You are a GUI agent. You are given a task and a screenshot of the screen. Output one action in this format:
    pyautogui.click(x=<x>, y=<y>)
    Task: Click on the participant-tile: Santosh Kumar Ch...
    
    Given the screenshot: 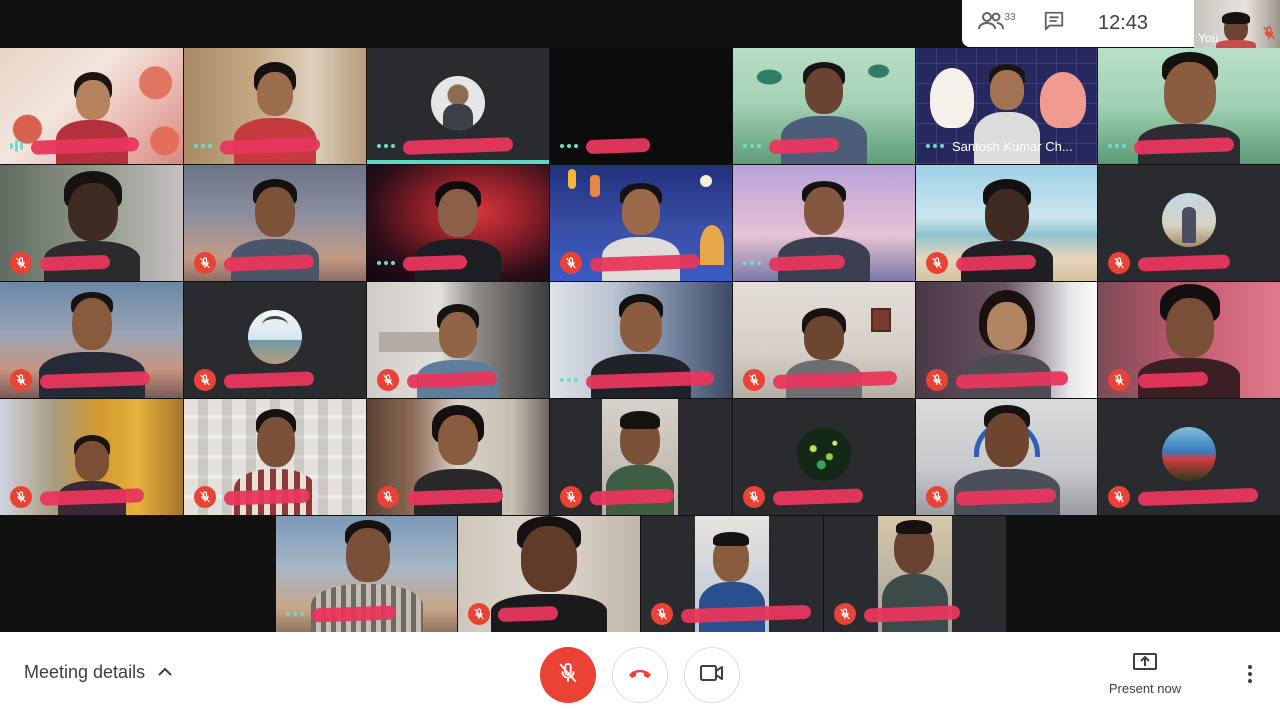 What is the action you would take?
    pyautogui.click(x=1006, y=106)
    